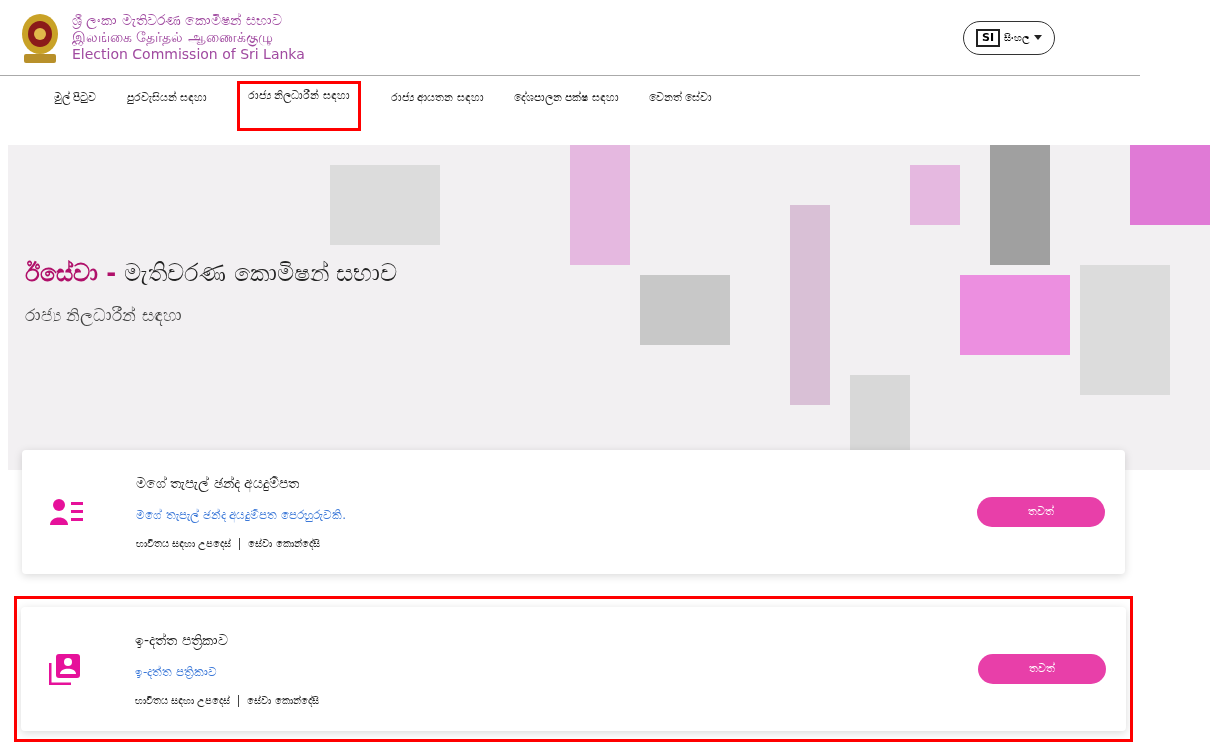  What do you see at coordinates (104, 315) in the screenshot?
I see `hero-subtitle: රාජ්‍ය නිලධාරීන් සඳහා` at bounding box center [104, 315].